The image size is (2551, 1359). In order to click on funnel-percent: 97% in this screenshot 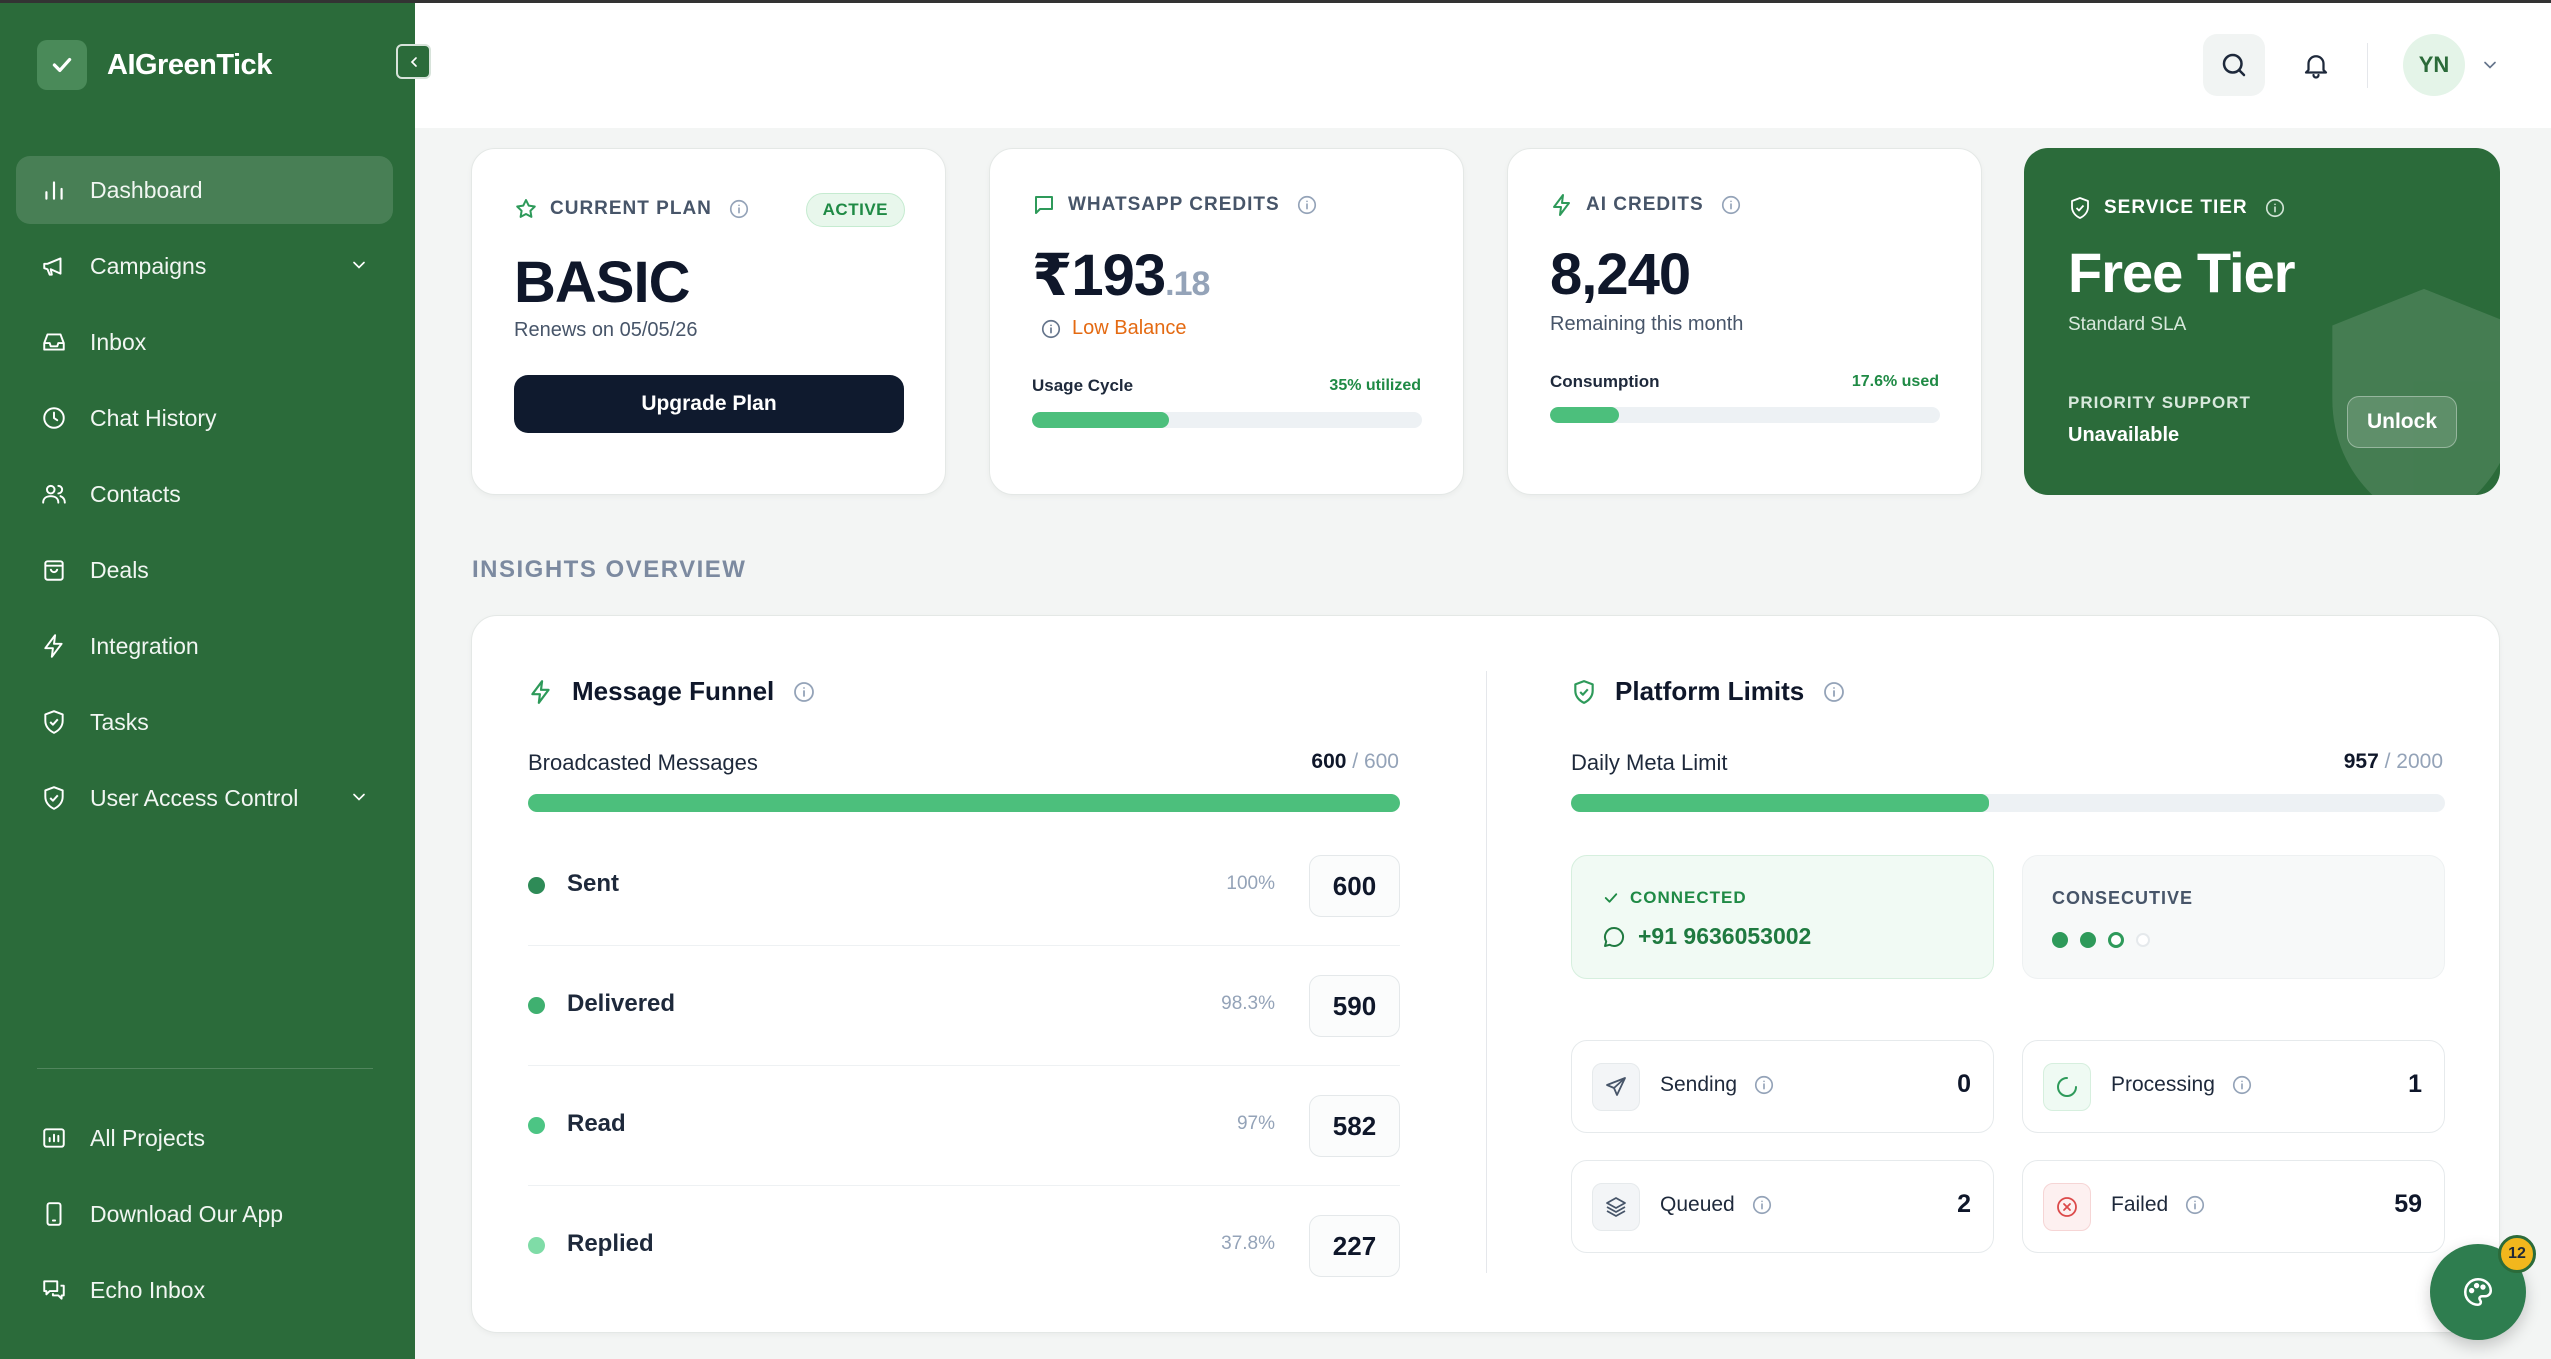, I will do `click(1255, 1123)`.